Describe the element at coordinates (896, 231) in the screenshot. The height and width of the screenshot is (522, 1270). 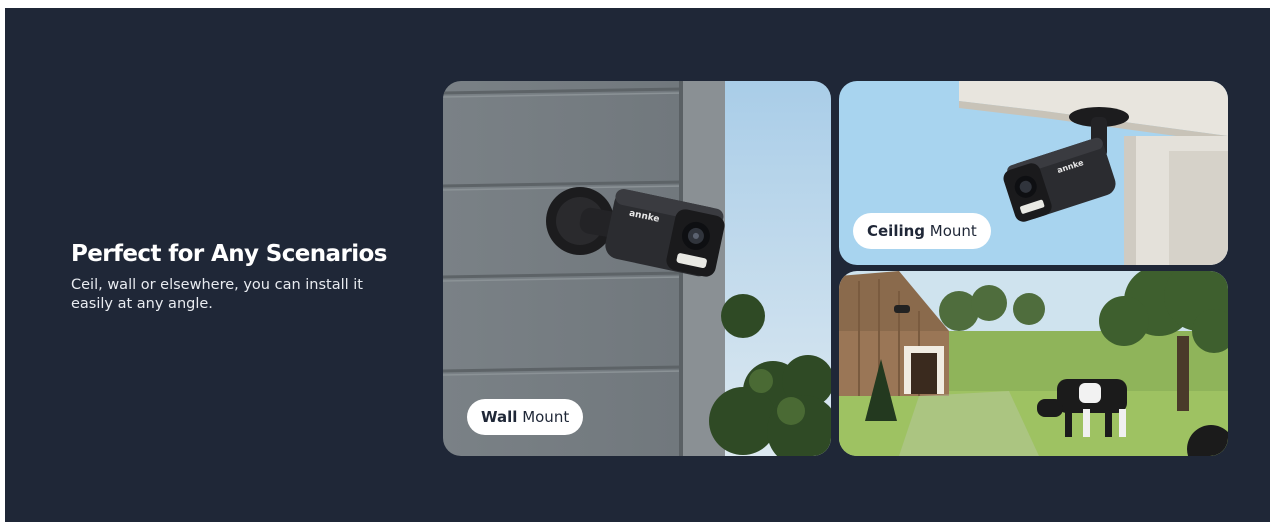
I see `ceiling-mount-label-bold: Ceiling` at that location.